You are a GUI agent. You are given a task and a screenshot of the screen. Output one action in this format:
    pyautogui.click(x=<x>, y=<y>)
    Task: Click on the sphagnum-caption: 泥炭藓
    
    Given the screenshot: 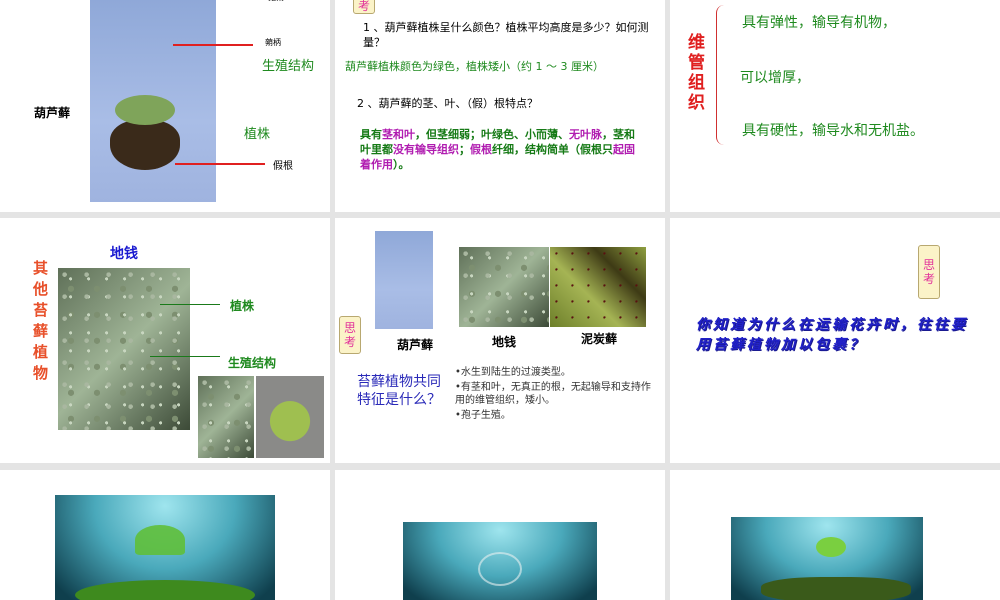 What is the action you would take?
    pyautogui.click(x=599, y=339)
    